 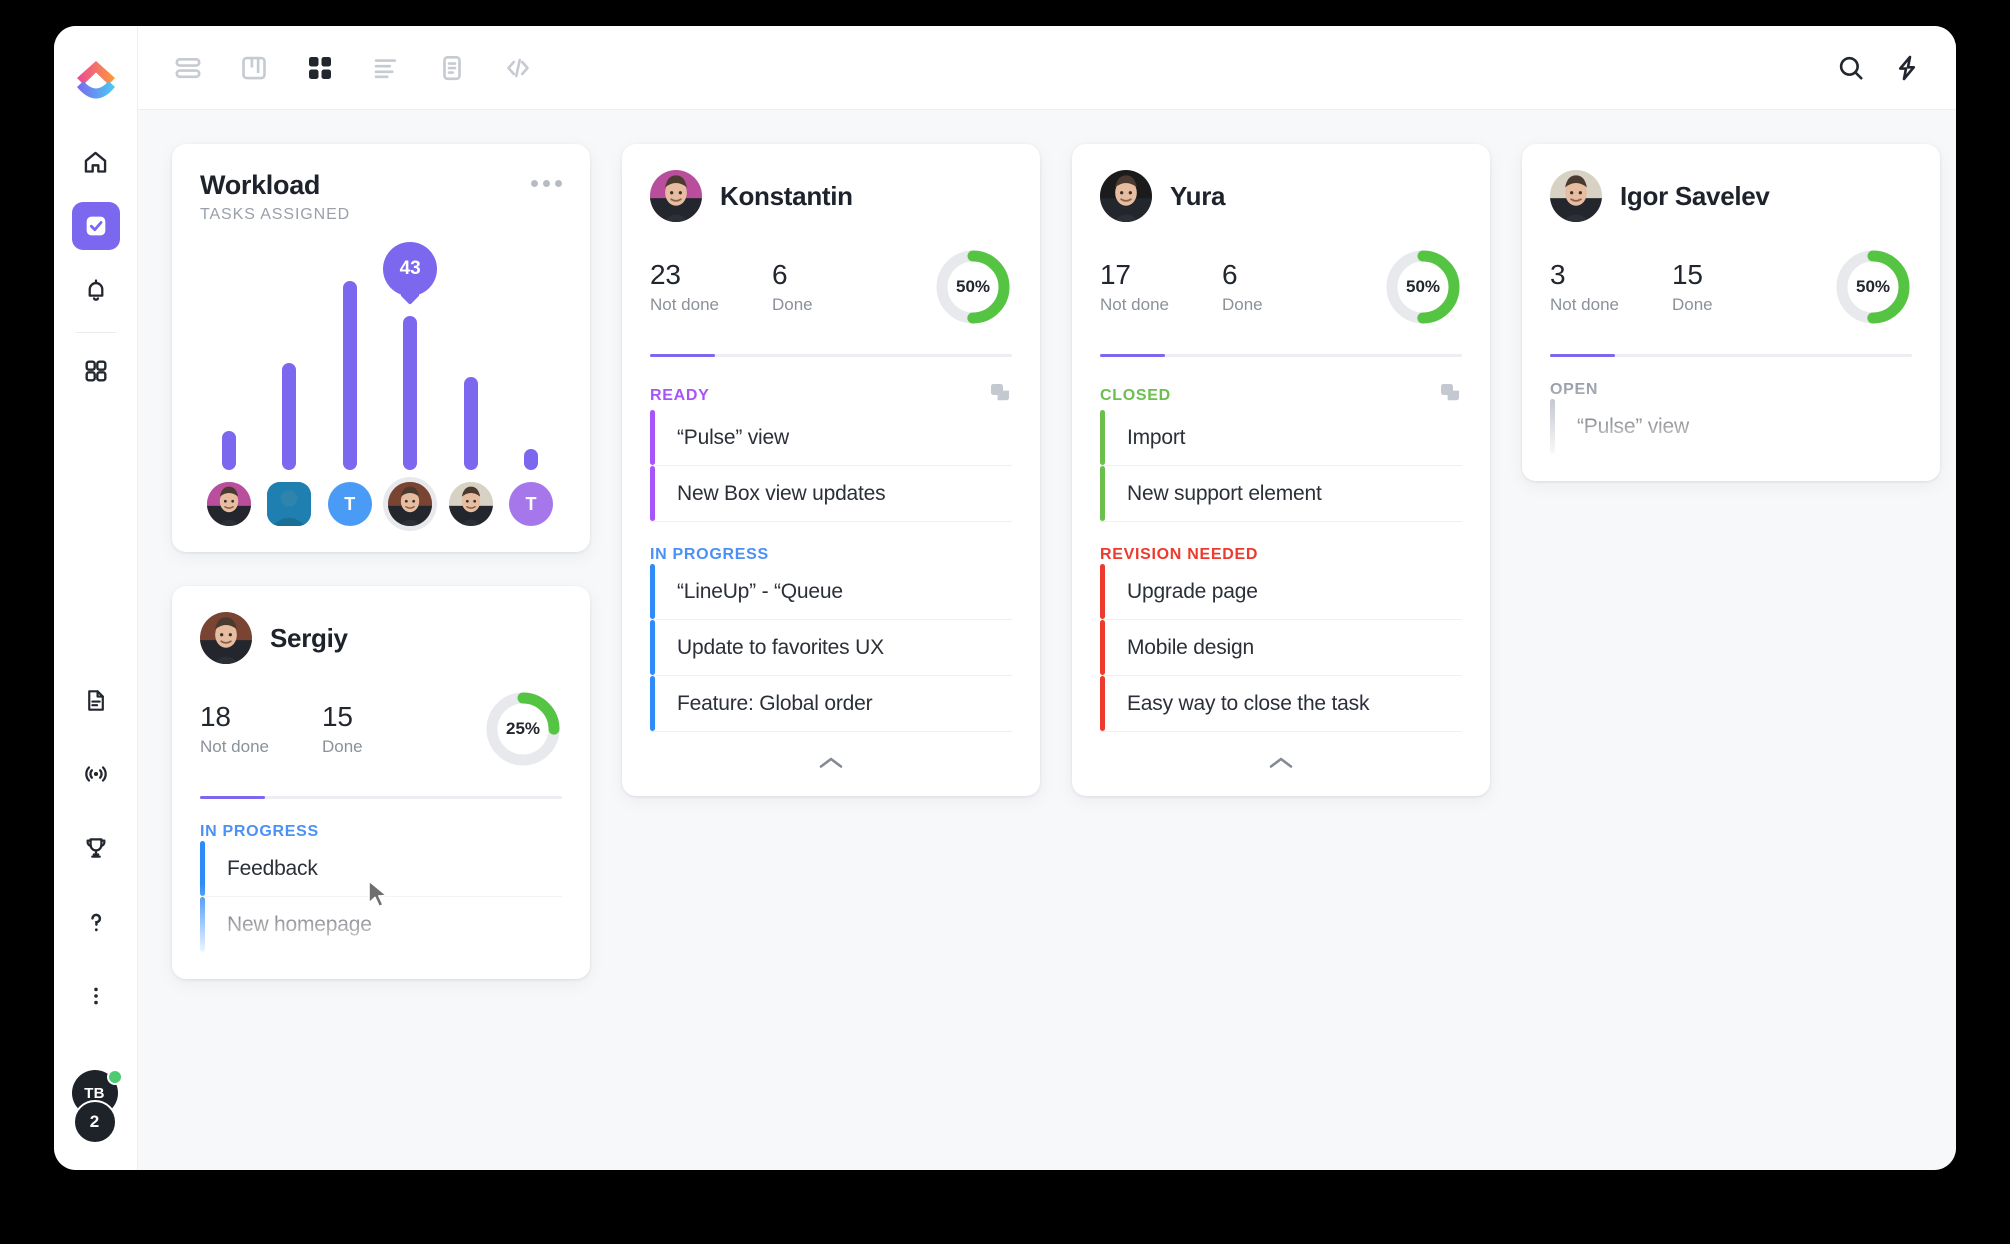 I want to click on sidebar-user-area: TB 2, so click(x=97, y=1106).